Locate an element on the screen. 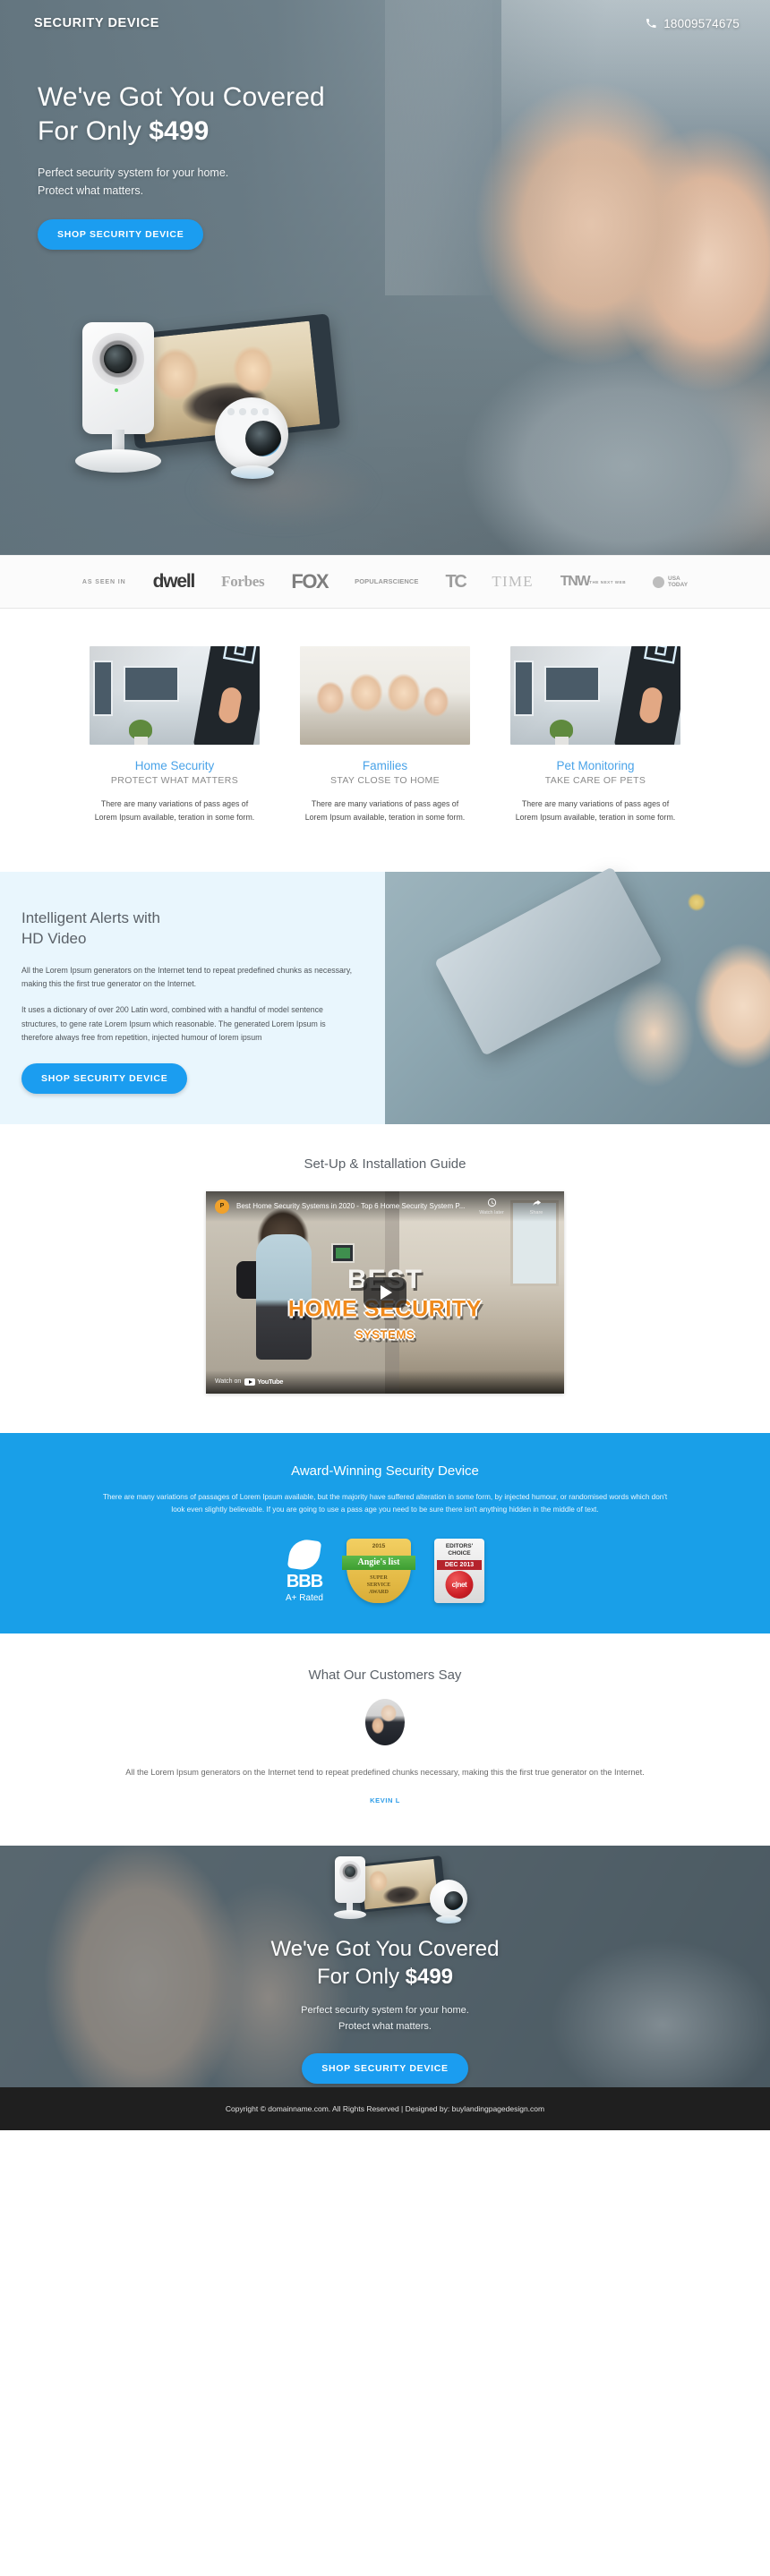 This screenshot has width=770, height=2576. hero-shop-button: SHOP SECURITY DEVICE is located at coordinates (121, 235).